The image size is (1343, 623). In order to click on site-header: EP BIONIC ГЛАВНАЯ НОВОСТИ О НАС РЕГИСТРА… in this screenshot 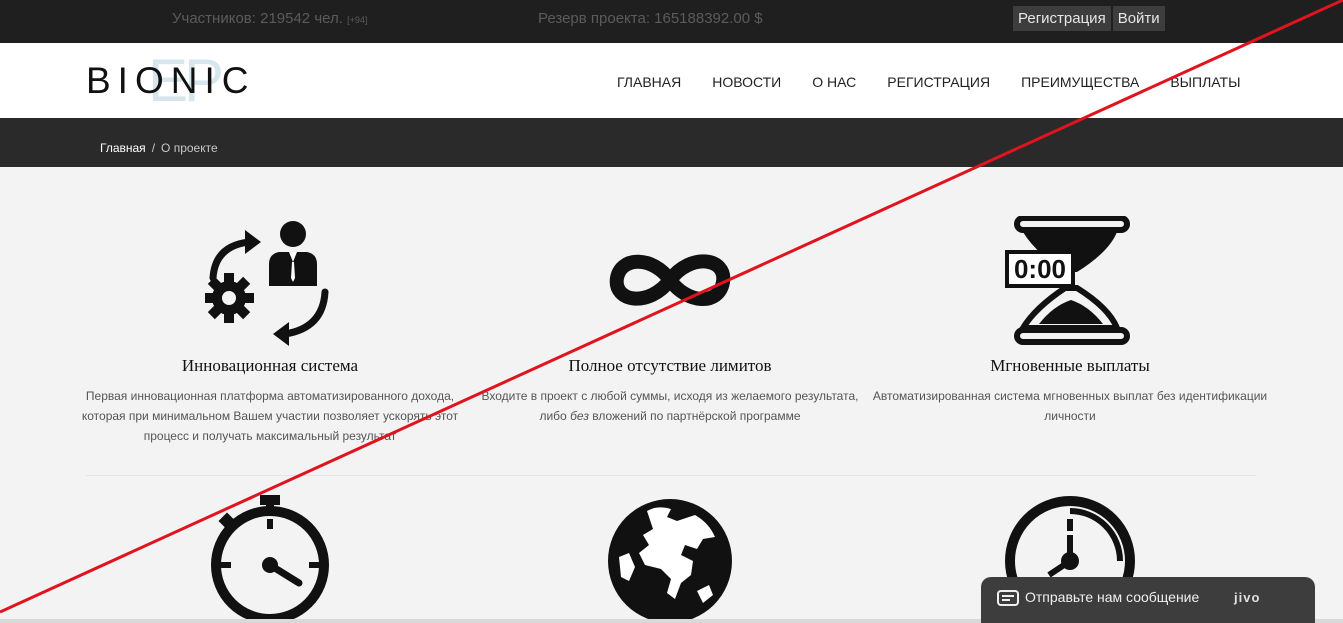, I will do `click(671, 80)`.